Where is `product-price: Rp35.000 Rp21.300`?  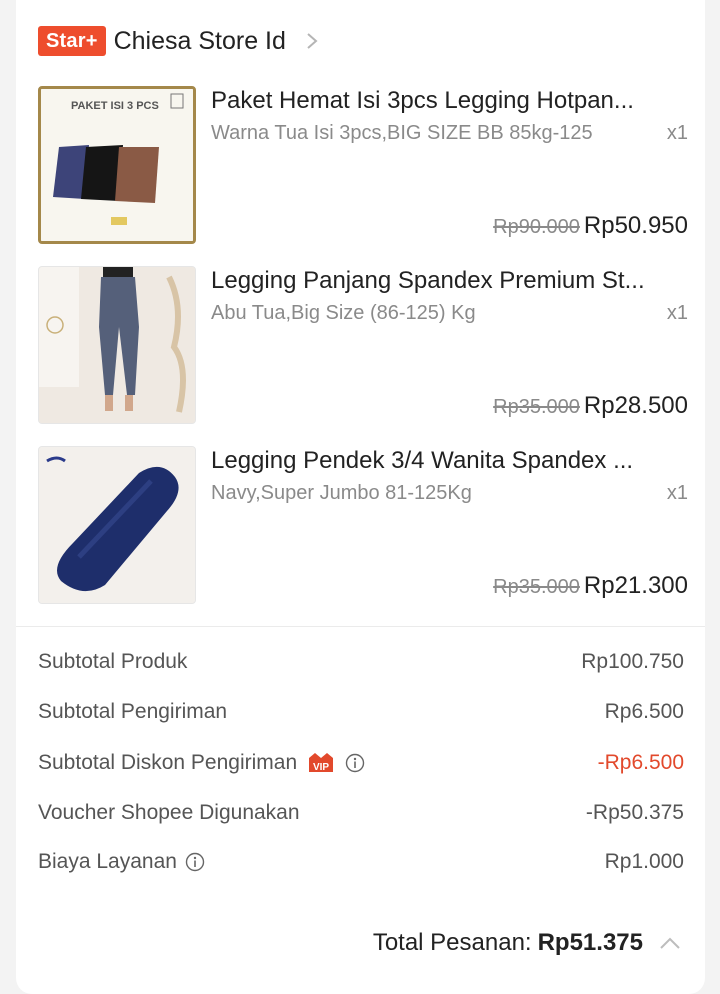
product-price: Rp35.000 Rp21.300 is located at coordinates (590, 587).